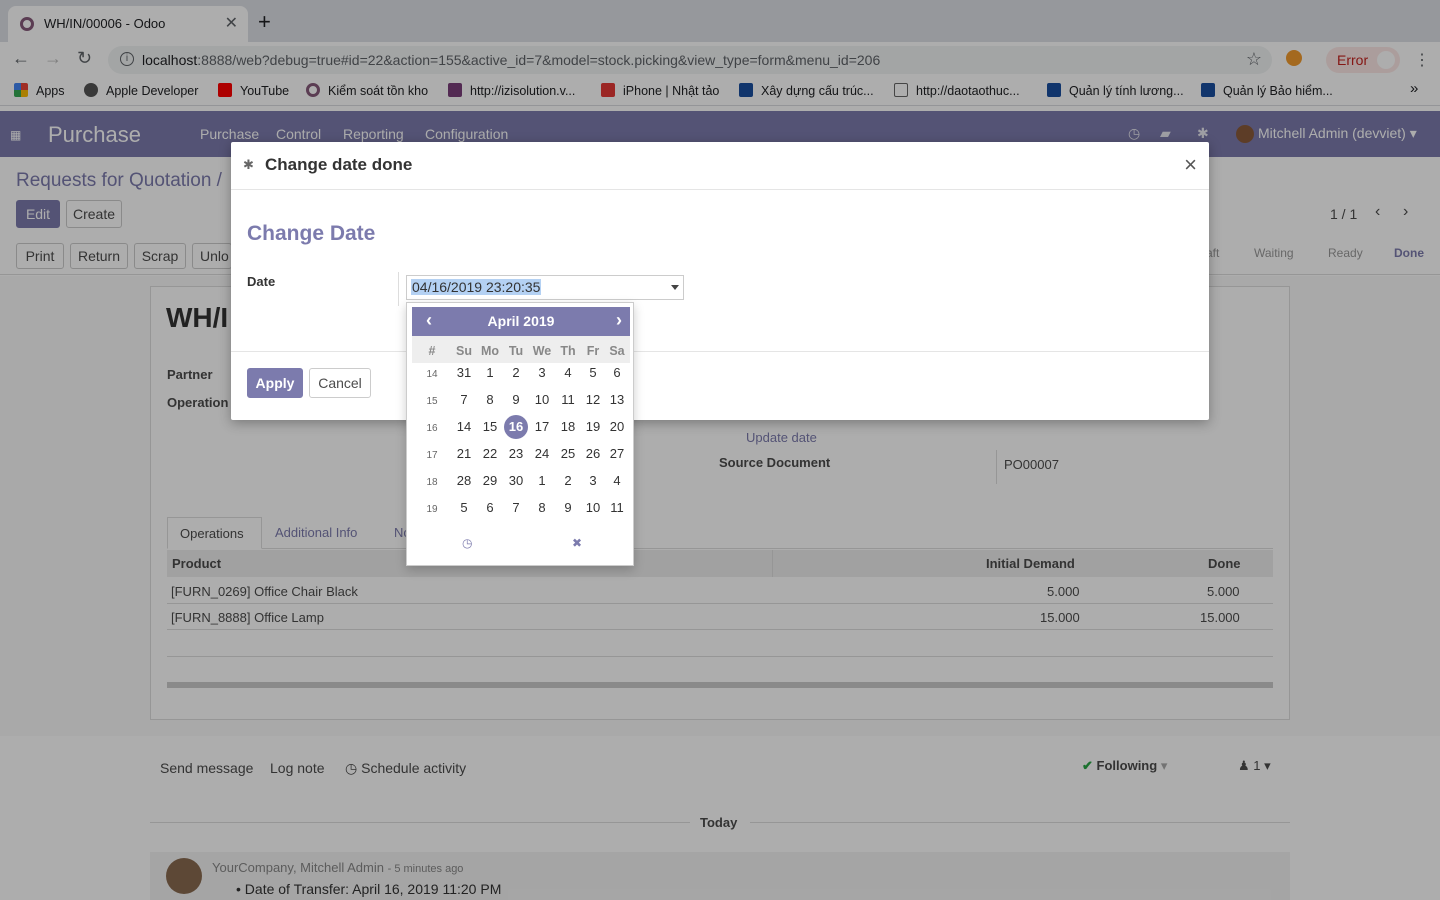  What do you see at coordinates (275, 383) in the screenshot?
I see `apply-button: Apply` at bounding box center [275, 383].